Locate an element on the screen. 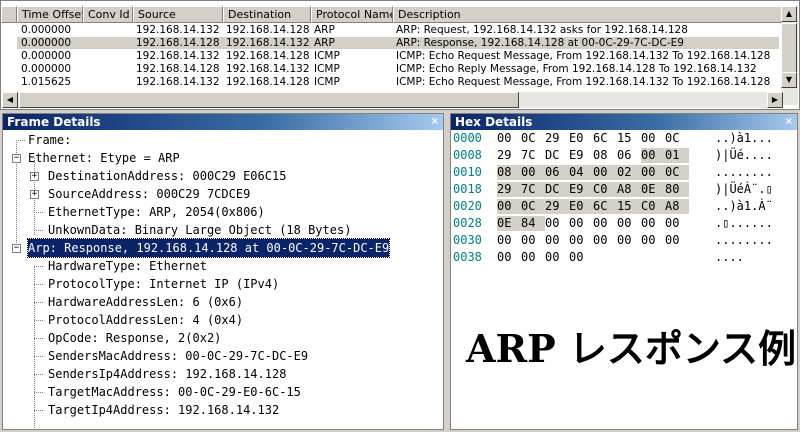  hex-byte: 84 is located at coordinates (533, 223).